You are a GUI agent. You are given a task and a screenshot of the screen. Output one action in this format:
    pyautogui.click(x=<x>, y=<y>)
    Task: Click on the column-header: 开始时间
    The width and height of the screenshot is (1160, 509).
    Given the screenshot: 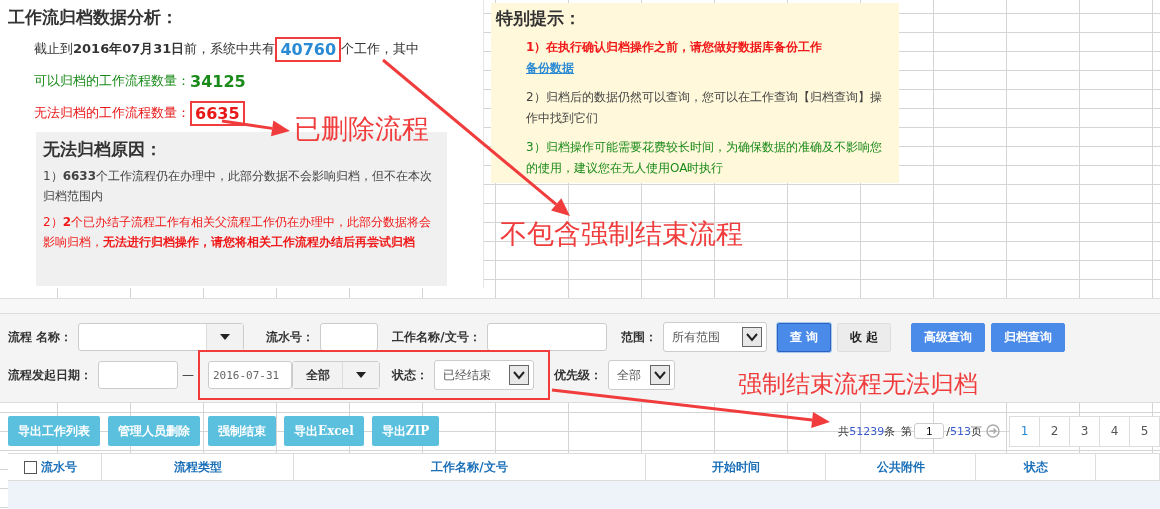 What is the action you would take?
    pyautogui.click(x=735, y=467)
    